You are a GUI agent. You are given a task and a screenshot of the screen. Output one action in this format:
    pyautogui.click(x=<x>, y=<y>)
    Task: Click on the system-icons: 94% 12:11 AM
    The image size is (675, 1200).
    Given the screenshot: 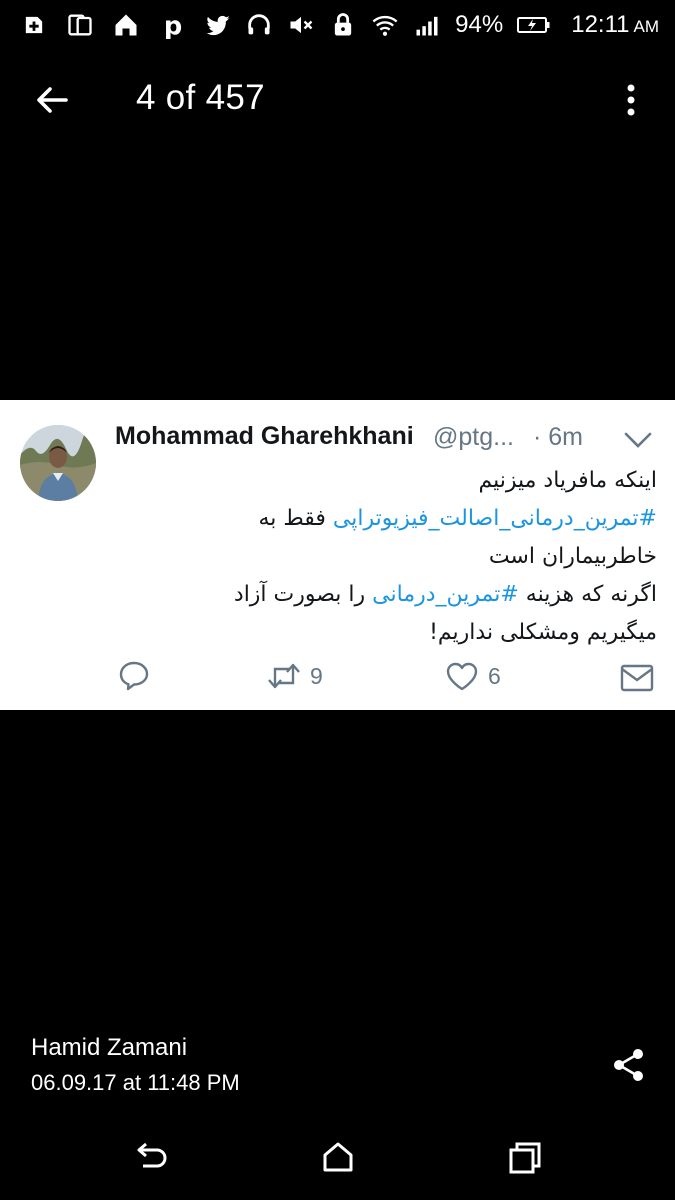 What is the action you would take?
    pyautogui.click(x=460, y=25)
    